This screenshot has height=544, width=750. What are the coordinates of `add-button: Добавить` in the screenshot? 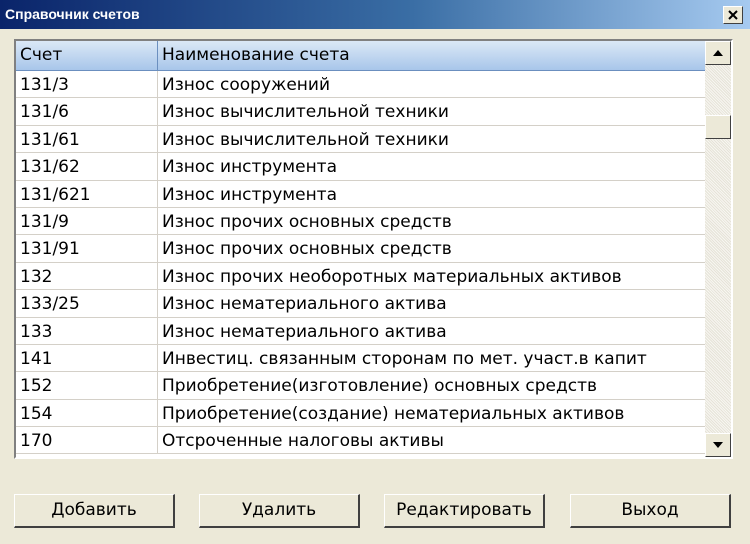 It's located at (94, 511).